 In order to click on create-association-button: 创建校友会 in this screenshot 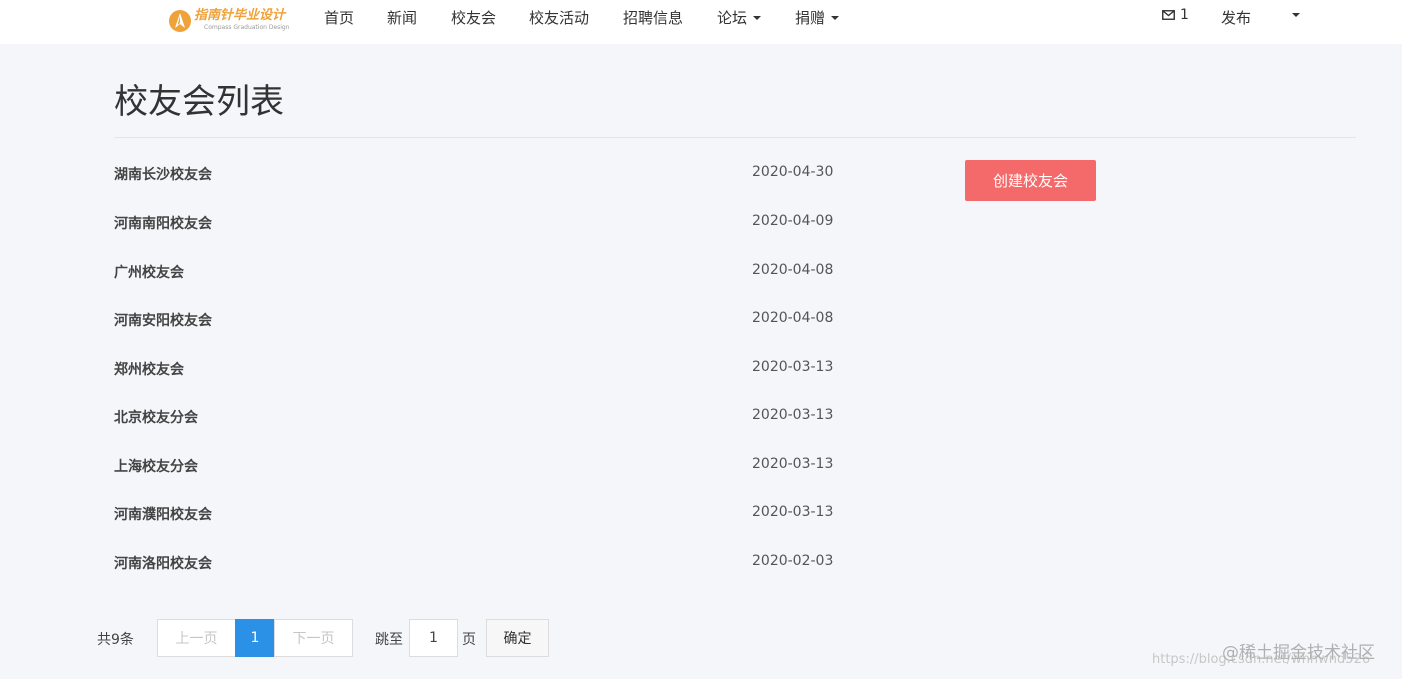, I will do `click(1030, 180)`.